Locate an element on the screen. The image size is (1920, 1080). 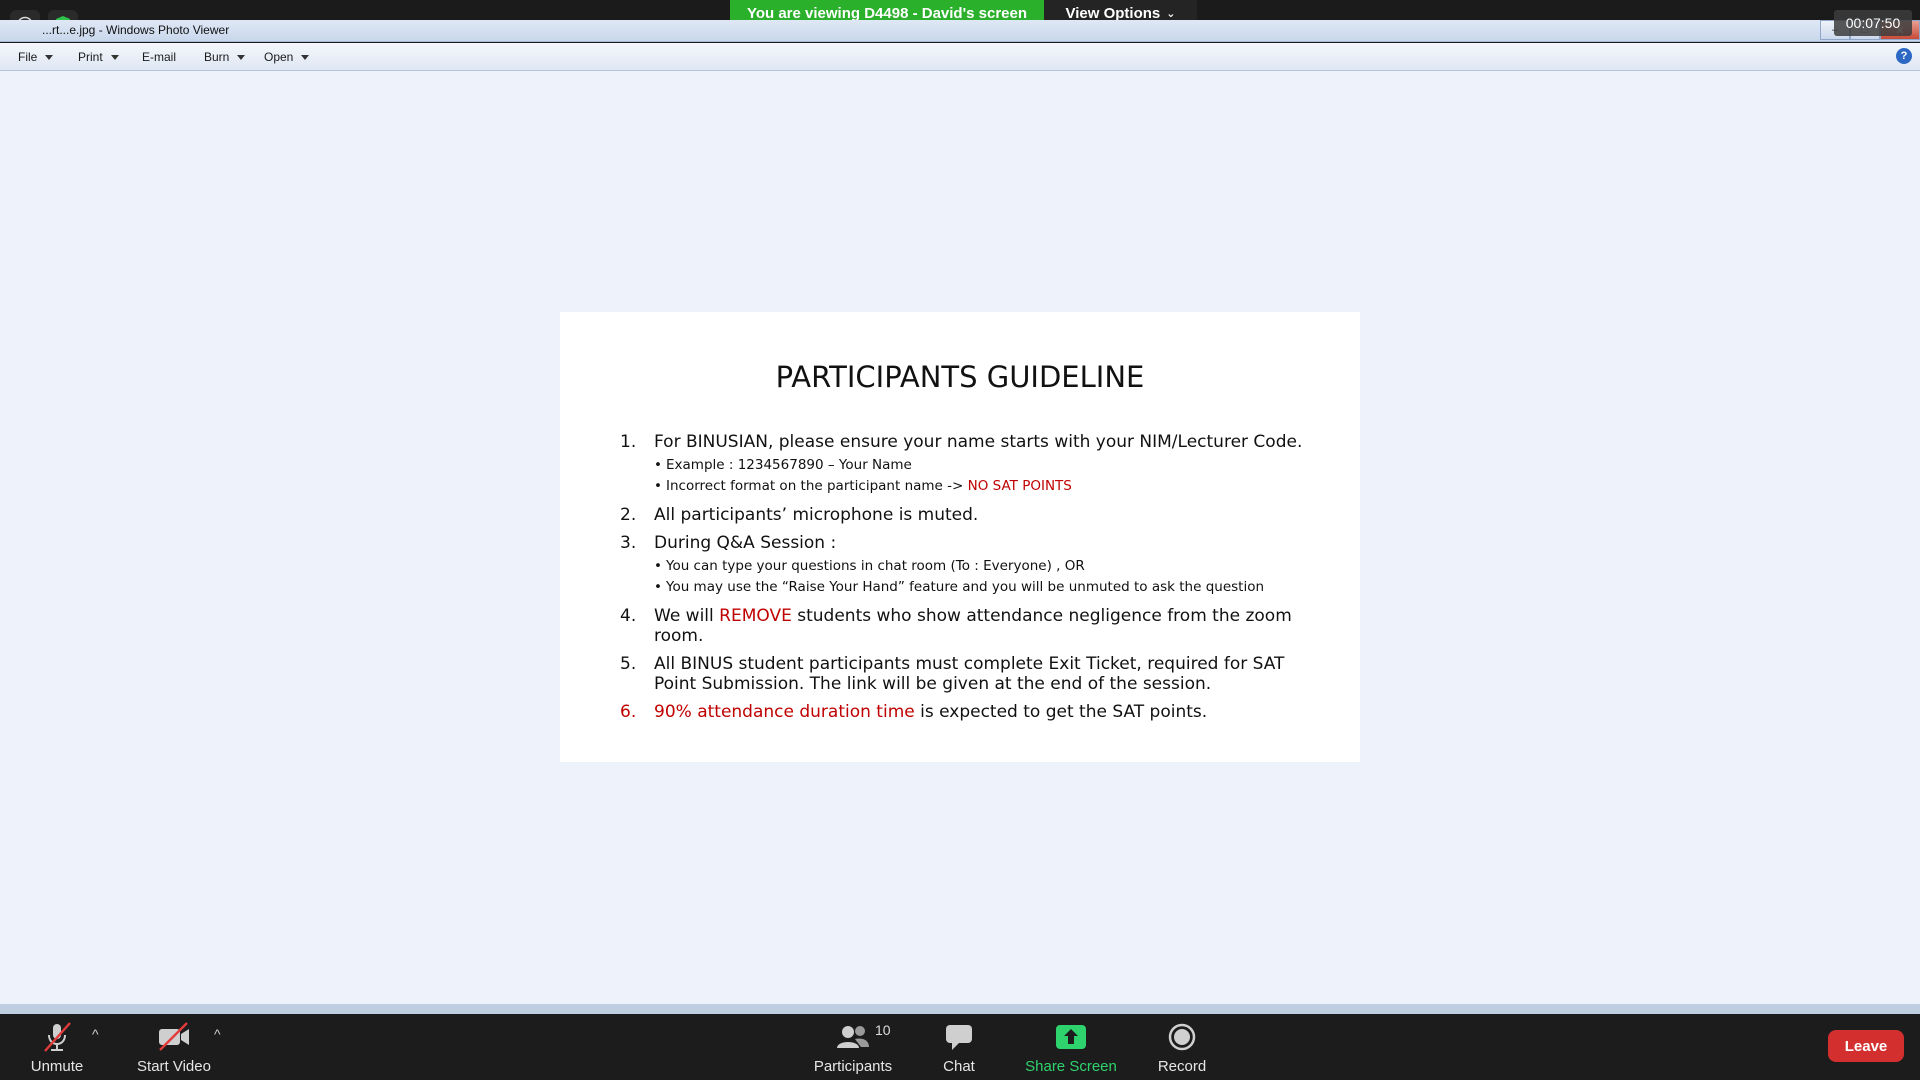
participants-button: 10 Participants is located at coordinates (853, 1047).